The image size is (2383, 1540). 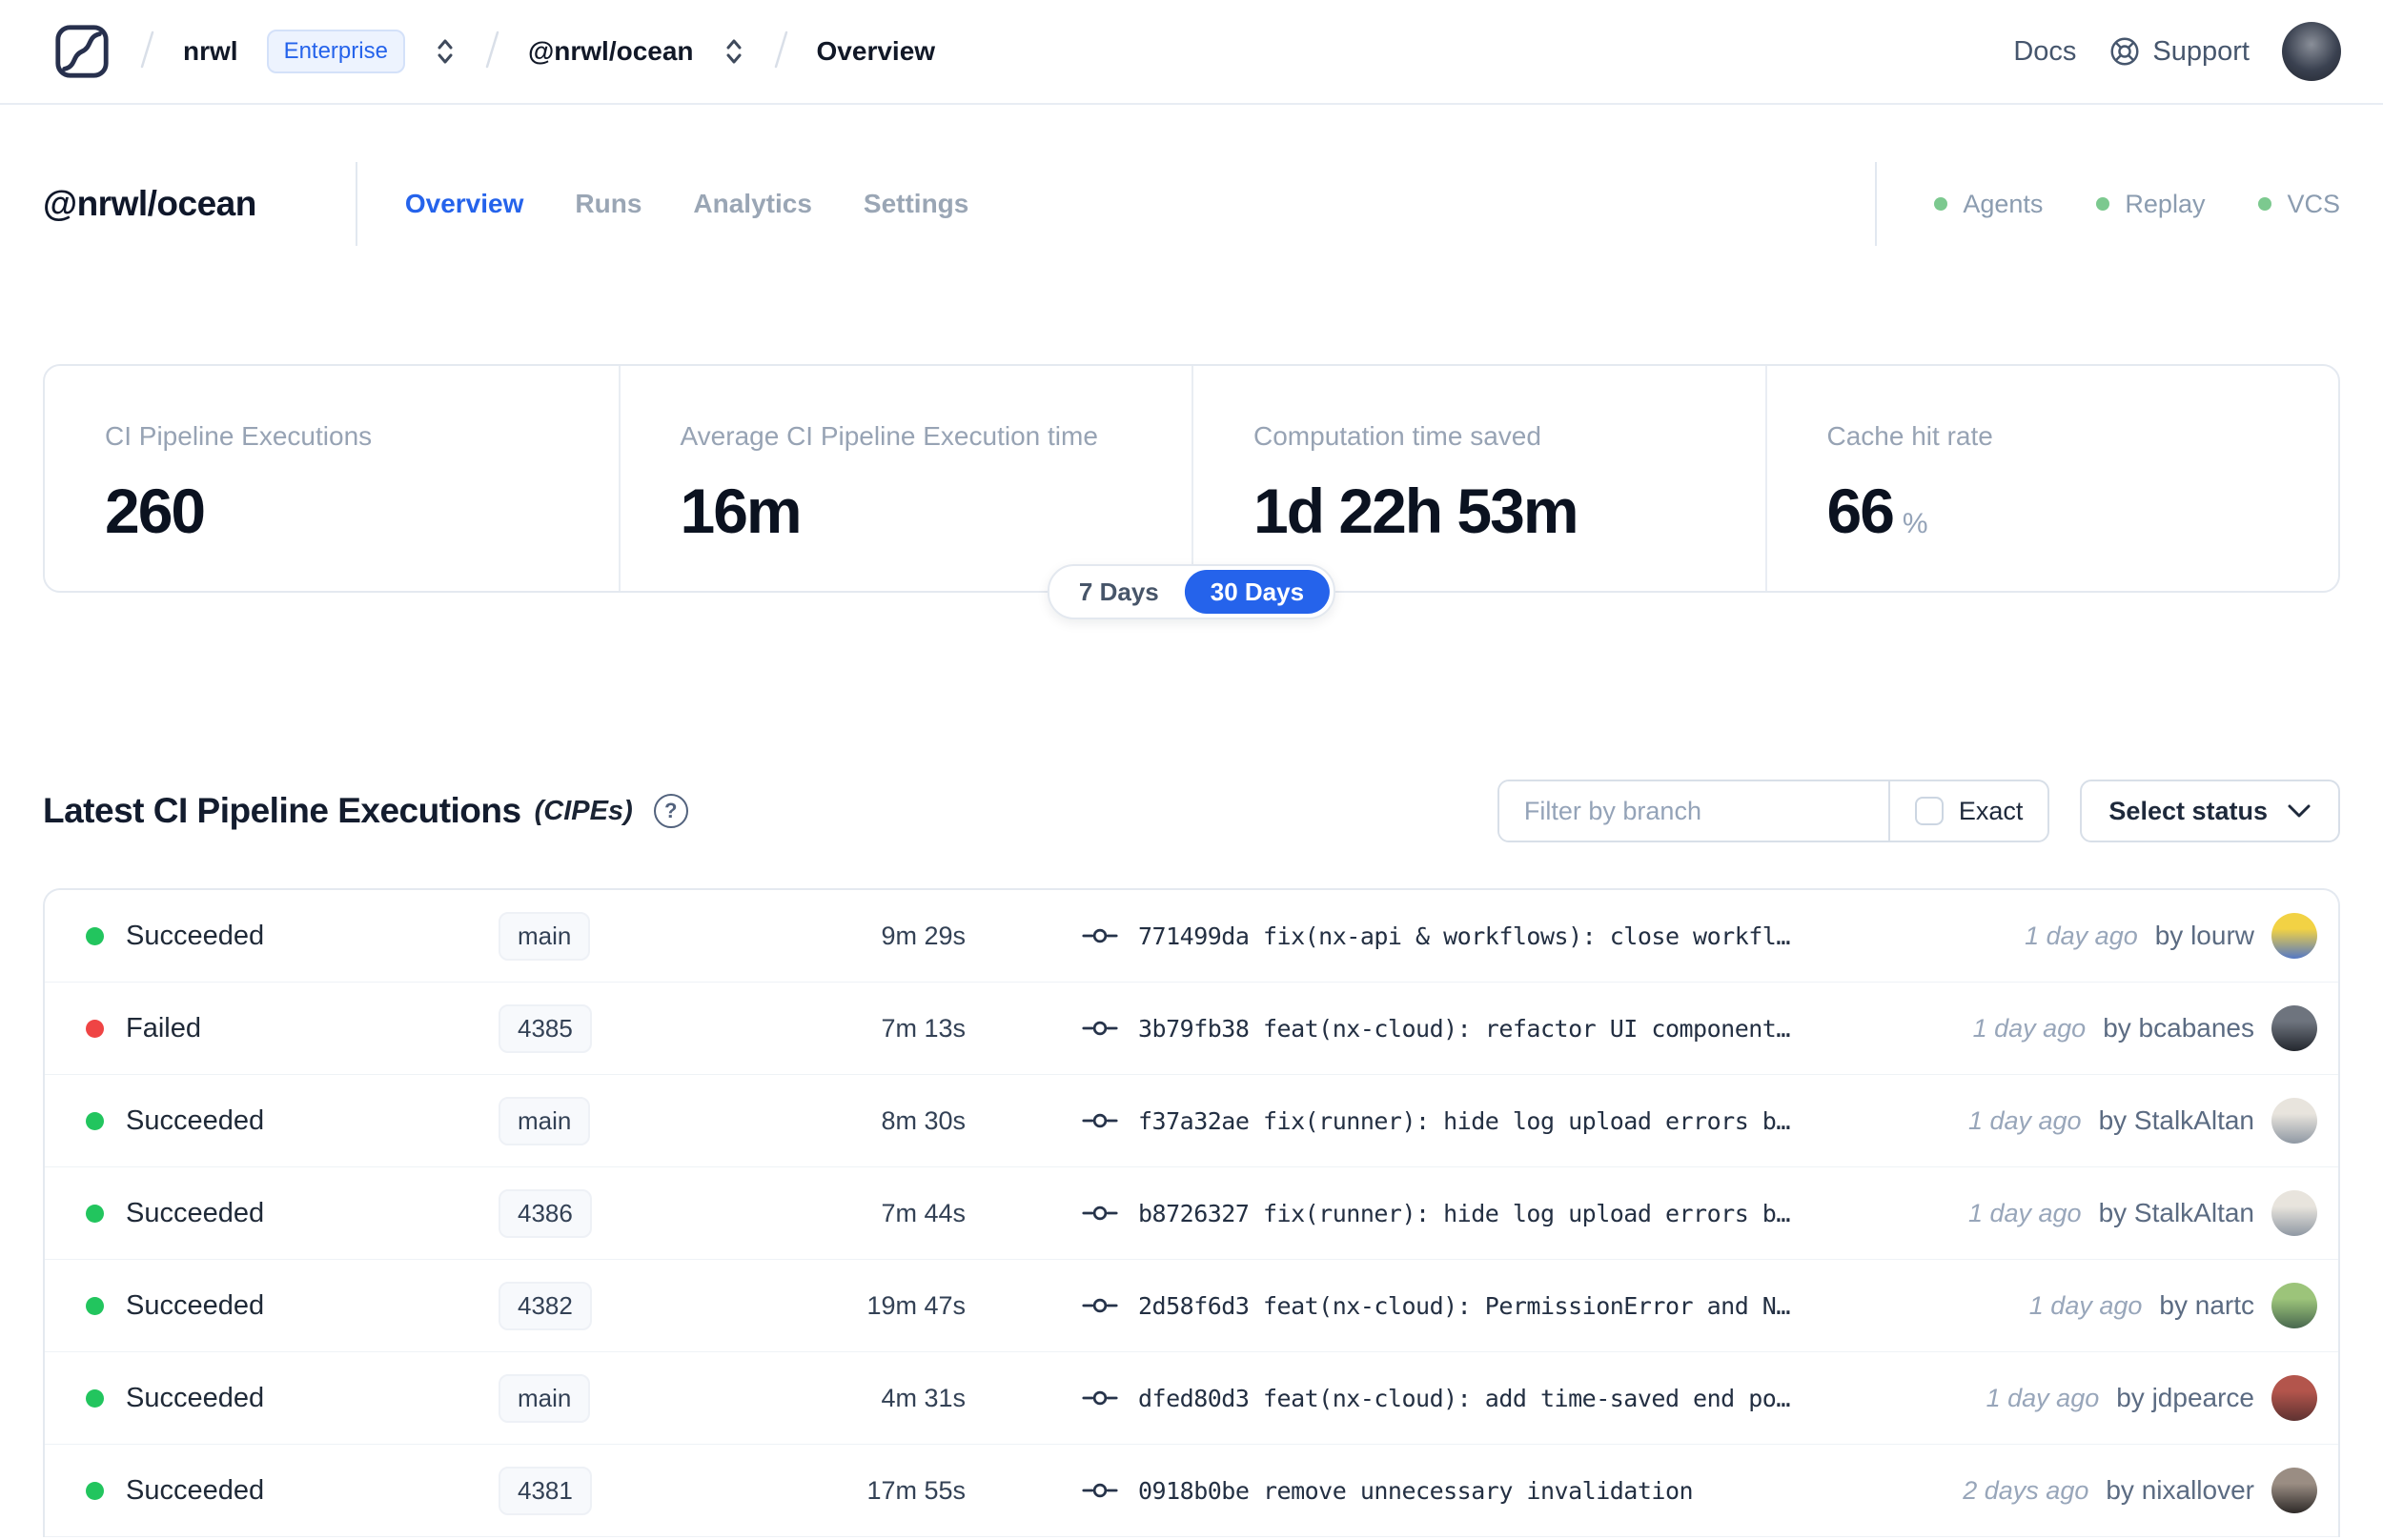 What do you see at coordinates (2152, 1398) in the screenshot?
I see `meta-cell: 1 day ago by jdpearce` at bounding box center [2152, 1398].